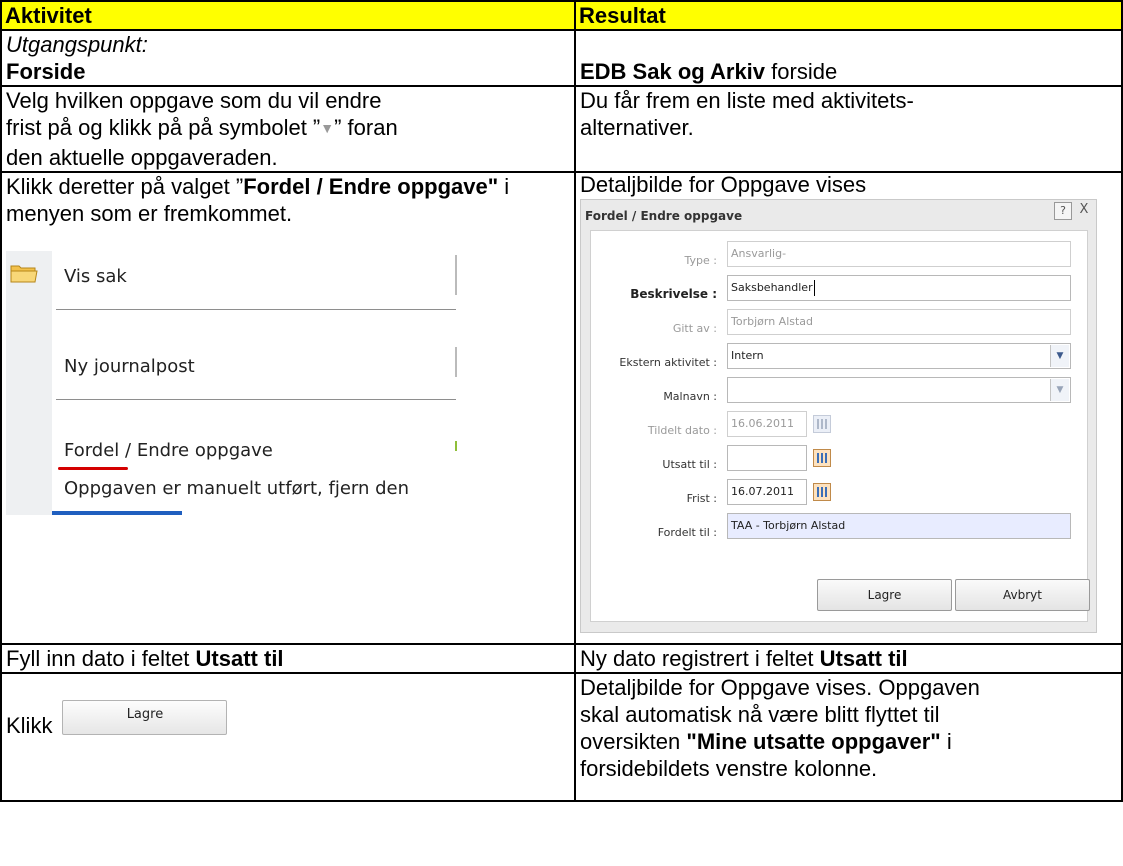 The width and height of the screenshot is (1123, 866). I want to click on beskrivelse-field: Saksbehandler, so click(899, 288).